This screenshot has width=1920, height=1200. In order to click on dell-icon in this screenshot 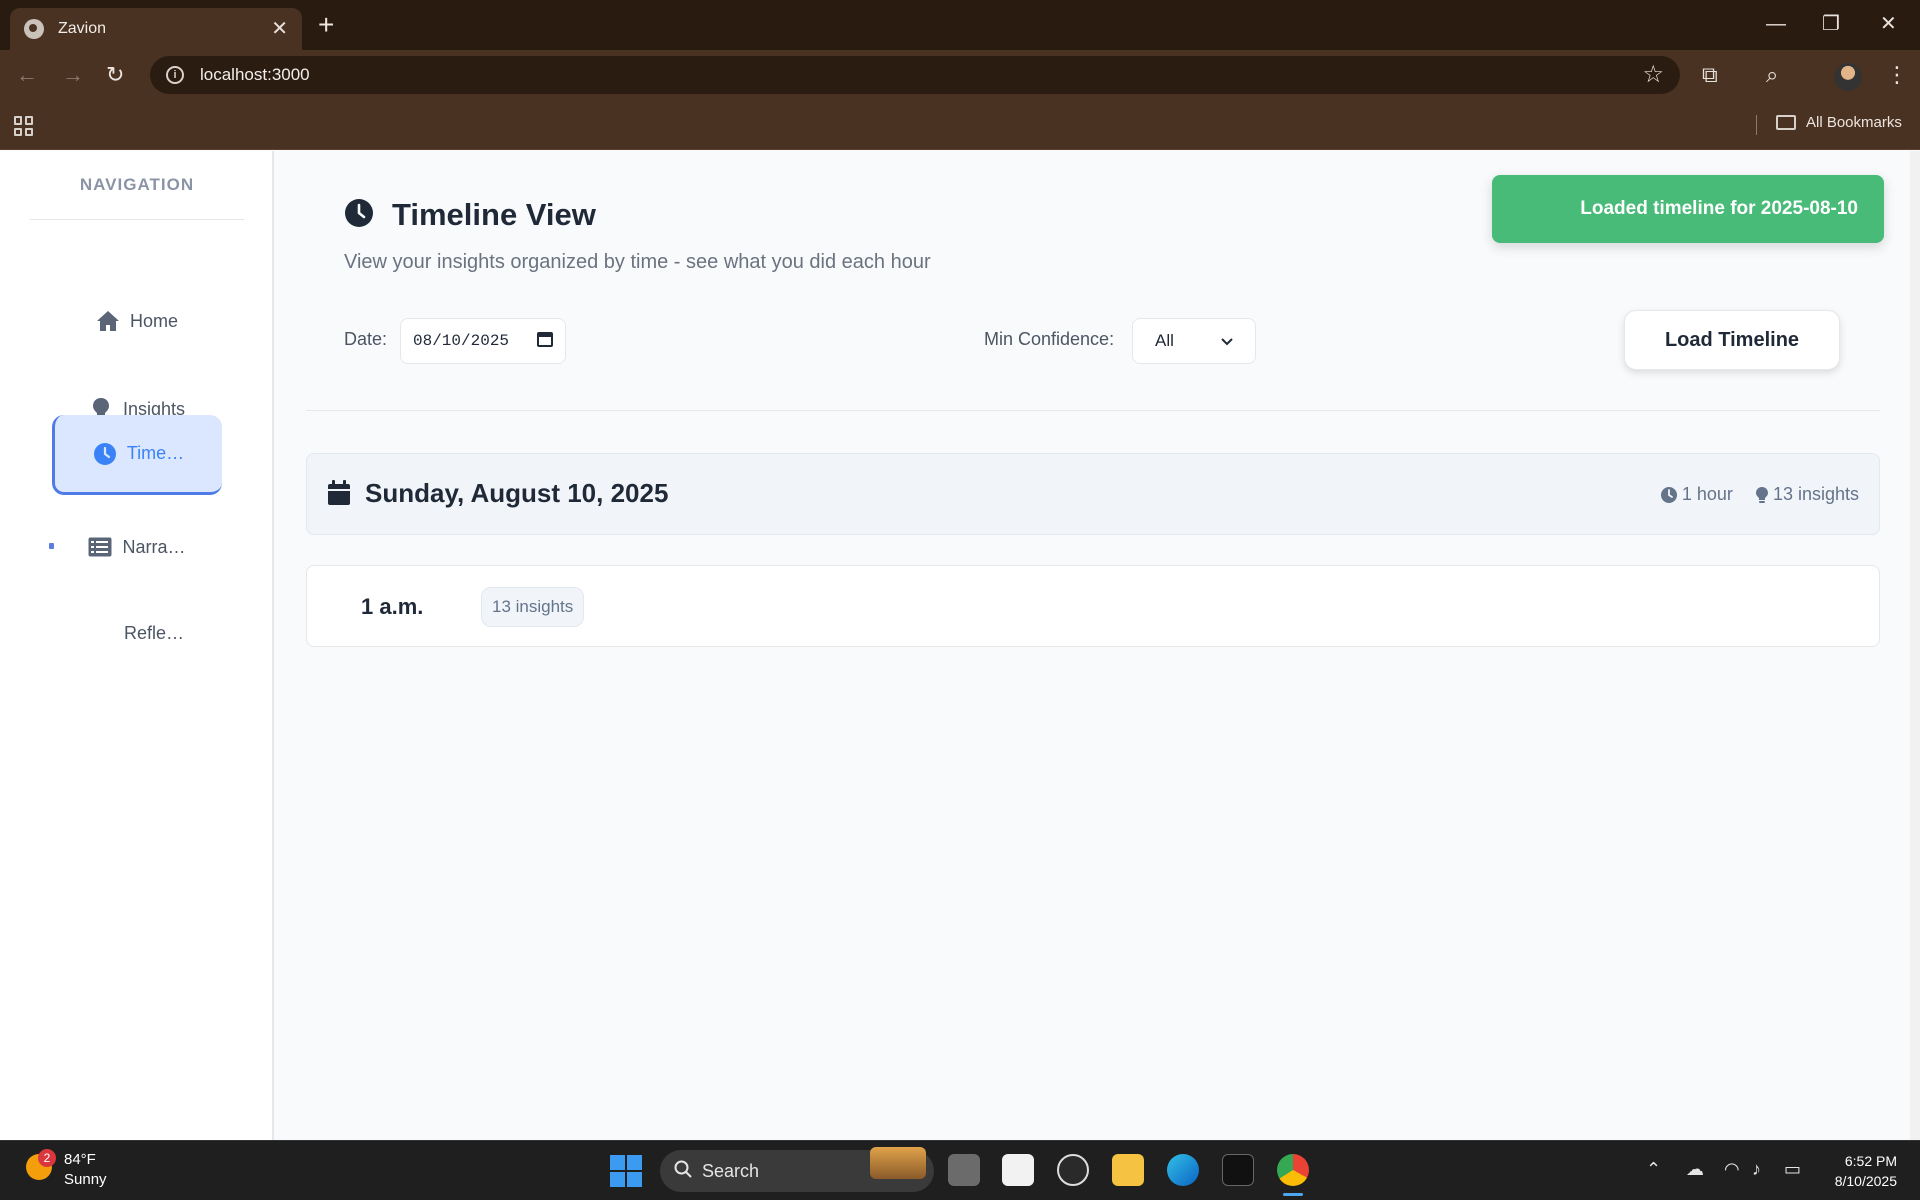, I will do `click(1073, 1170)`.